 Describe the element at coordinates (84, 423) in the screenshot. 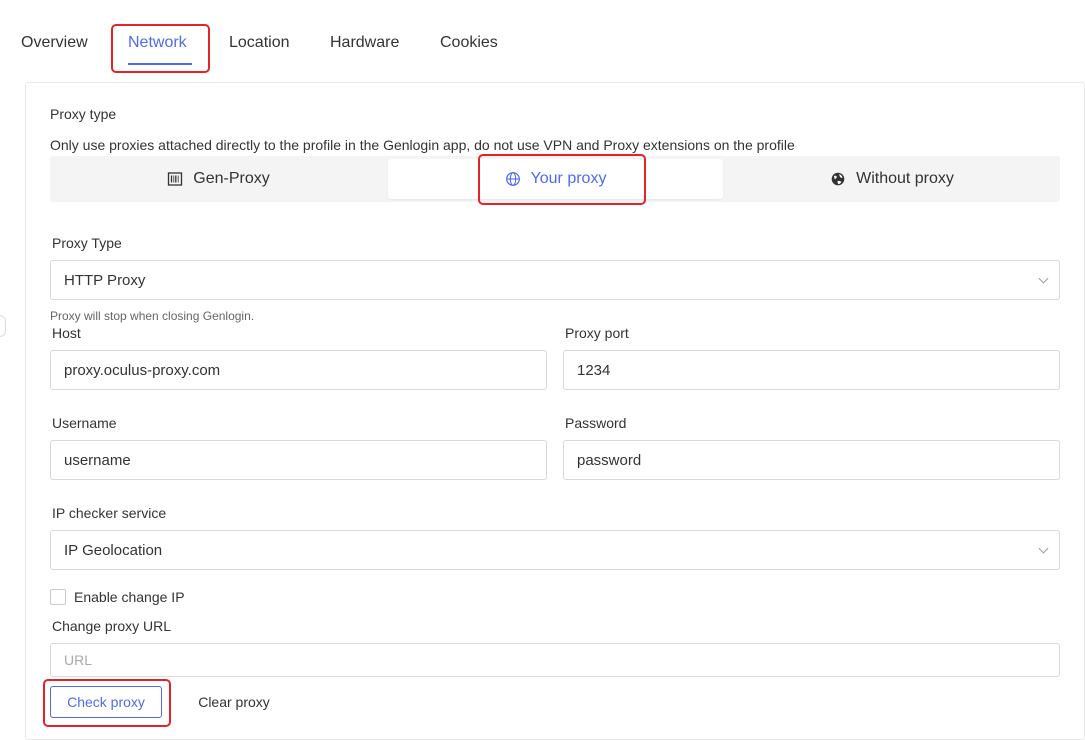

I see `username-label: Username` at that location.